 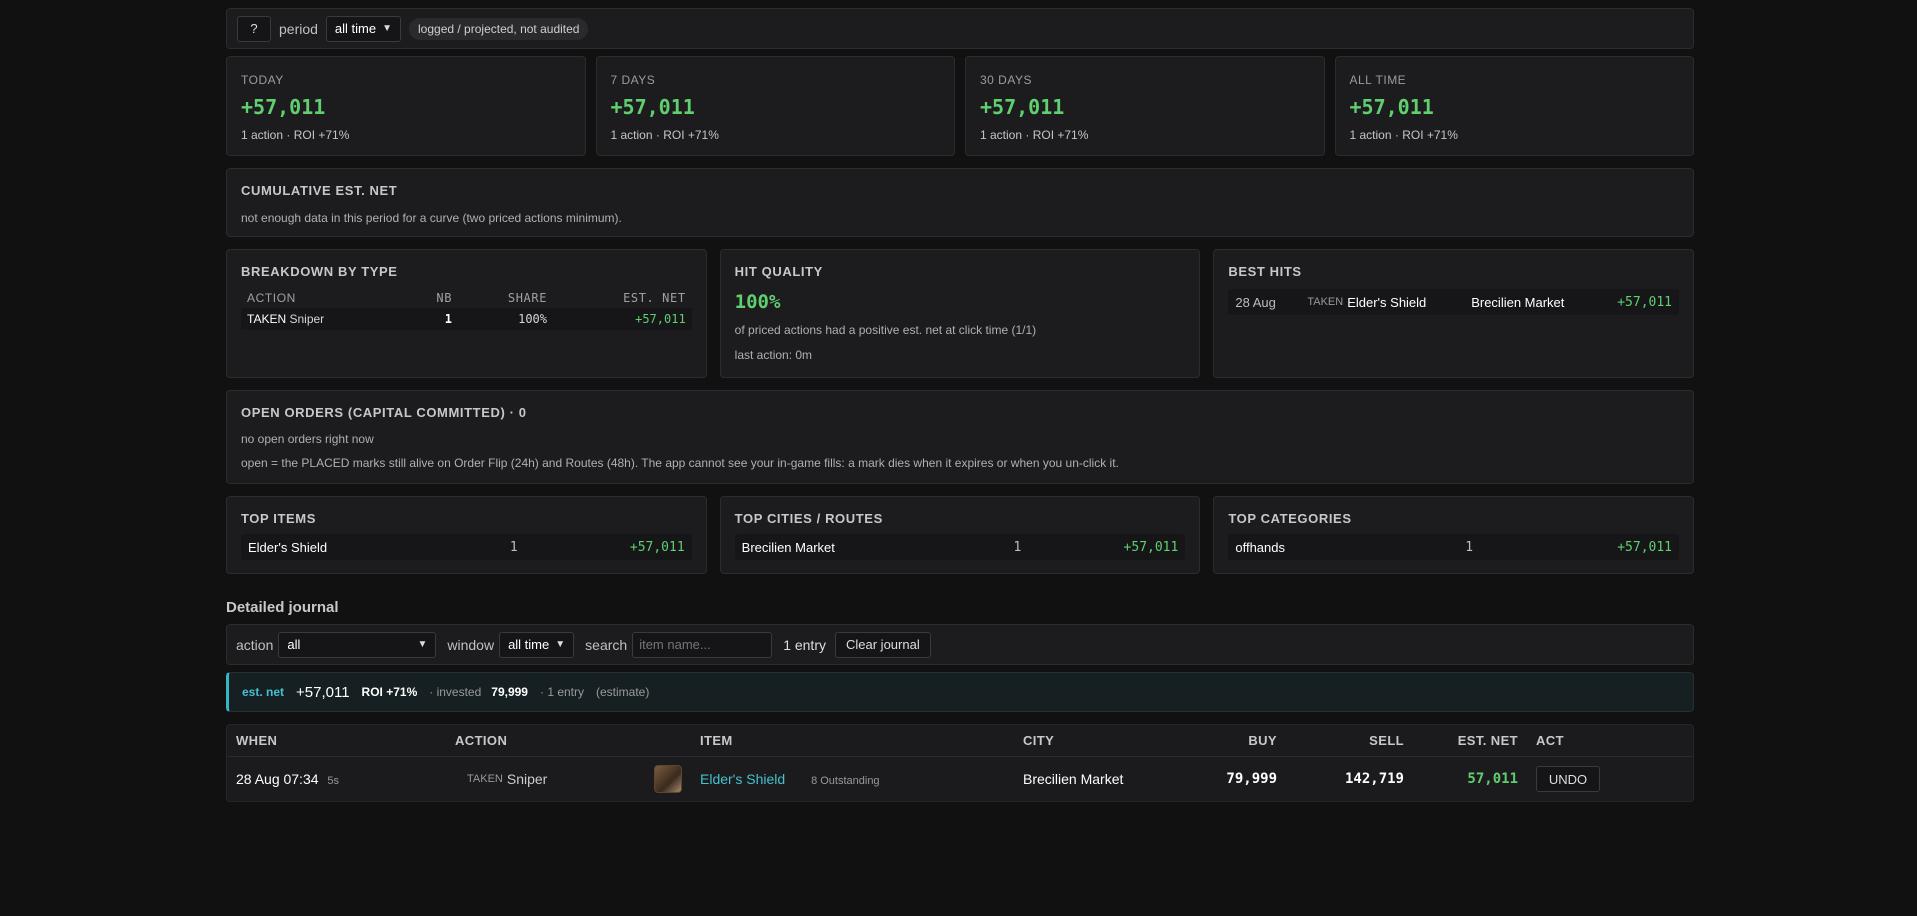 What do you see at coordinates (808, 518) in the screenshot?
I see `top-cities-title: TOP CITIES / ROUTES` at bounding box center [808, 518].